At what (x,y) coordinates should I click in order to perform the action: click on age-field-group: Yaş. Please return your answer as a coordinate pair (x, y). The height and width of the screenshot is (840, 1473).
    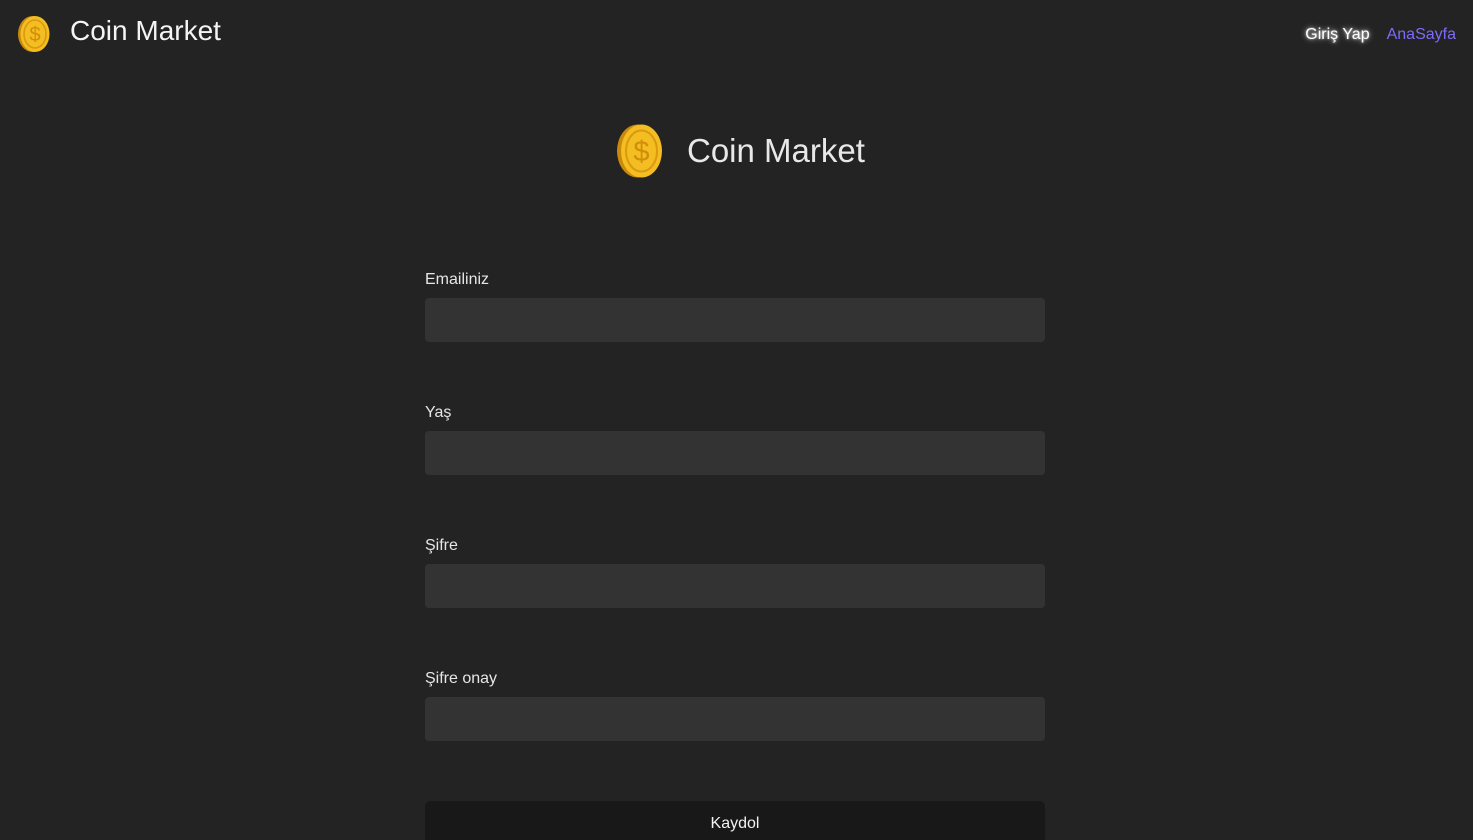
    Looking at the image, I should click on (735, 439).